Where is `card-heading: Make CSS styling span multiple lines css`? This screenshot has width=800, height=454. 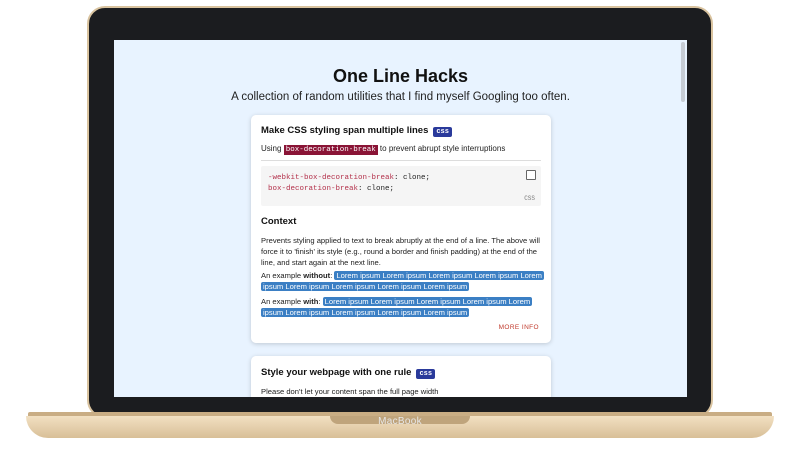
card-heading: Make CSS styling span multiple lines css is located at coordinates (356, 131).